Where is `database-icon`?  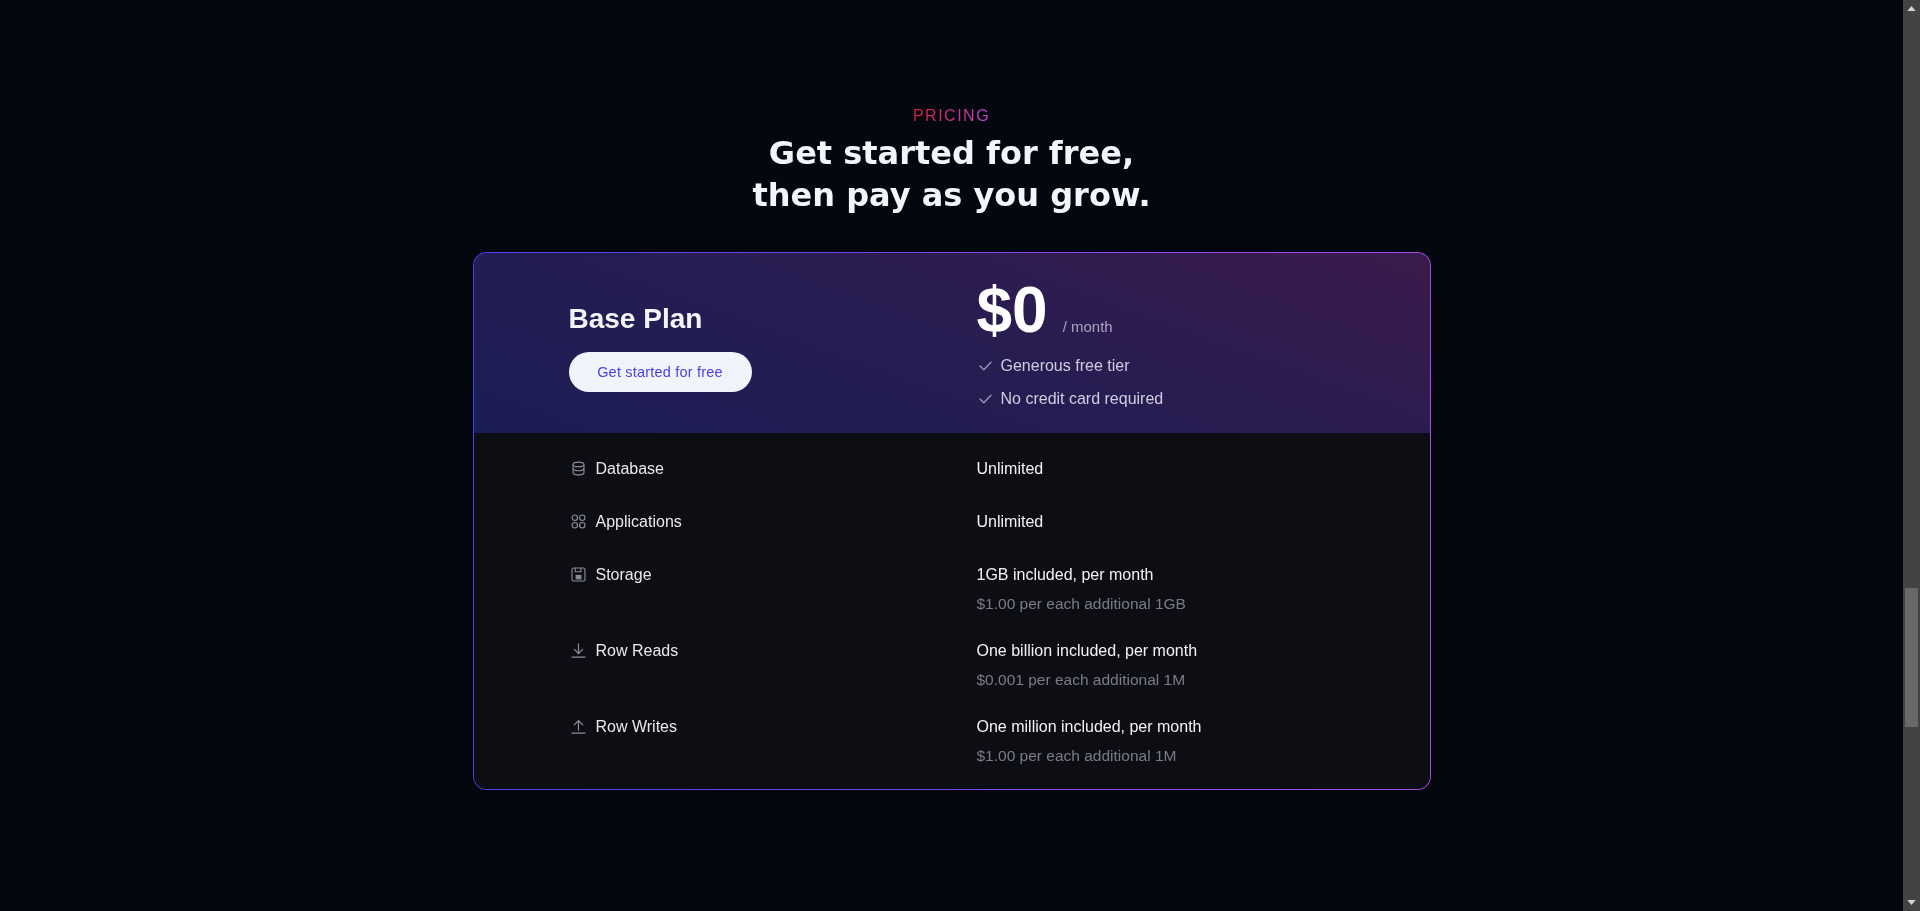 database-icon is located at coordinates (578, 468).